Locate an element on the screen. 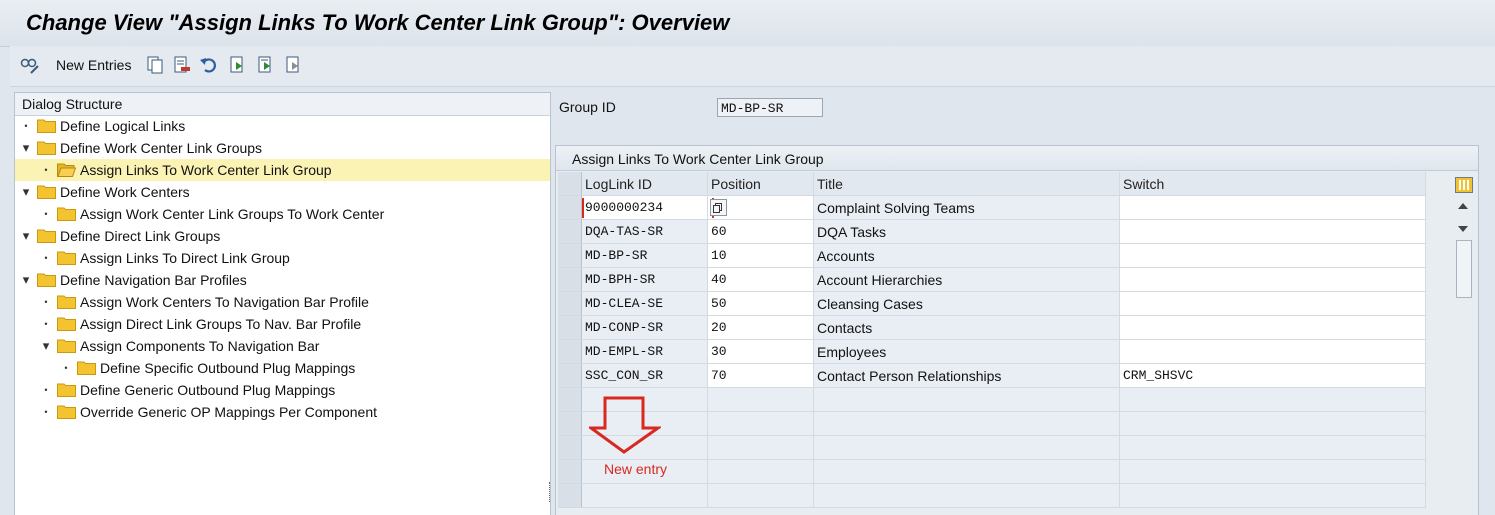 Image resolution: width=1495 pixels, height=515 pixels. new-entry-annotation: New entry is located at coordinates (636, 469).